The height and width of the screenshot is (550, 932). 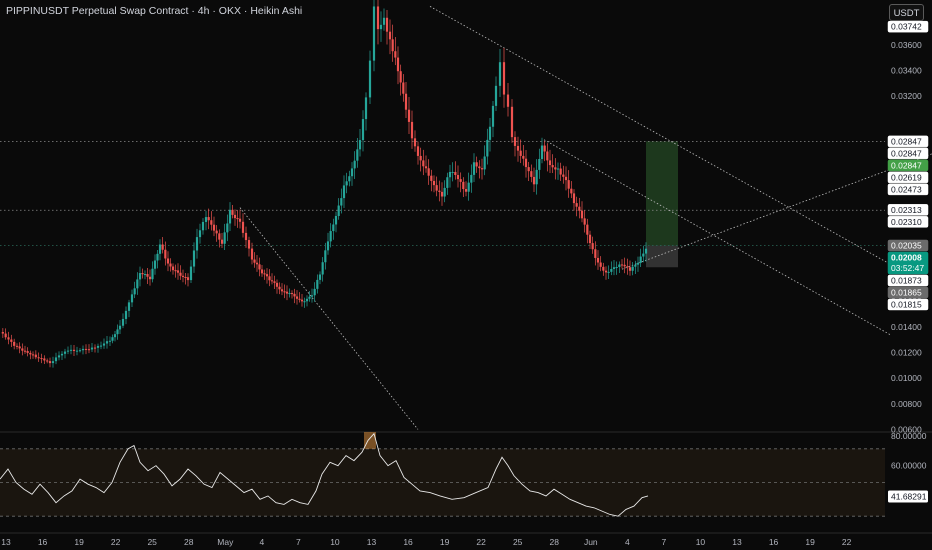 I want to click on x-tick-label: 13, so click(x=737, y=542).